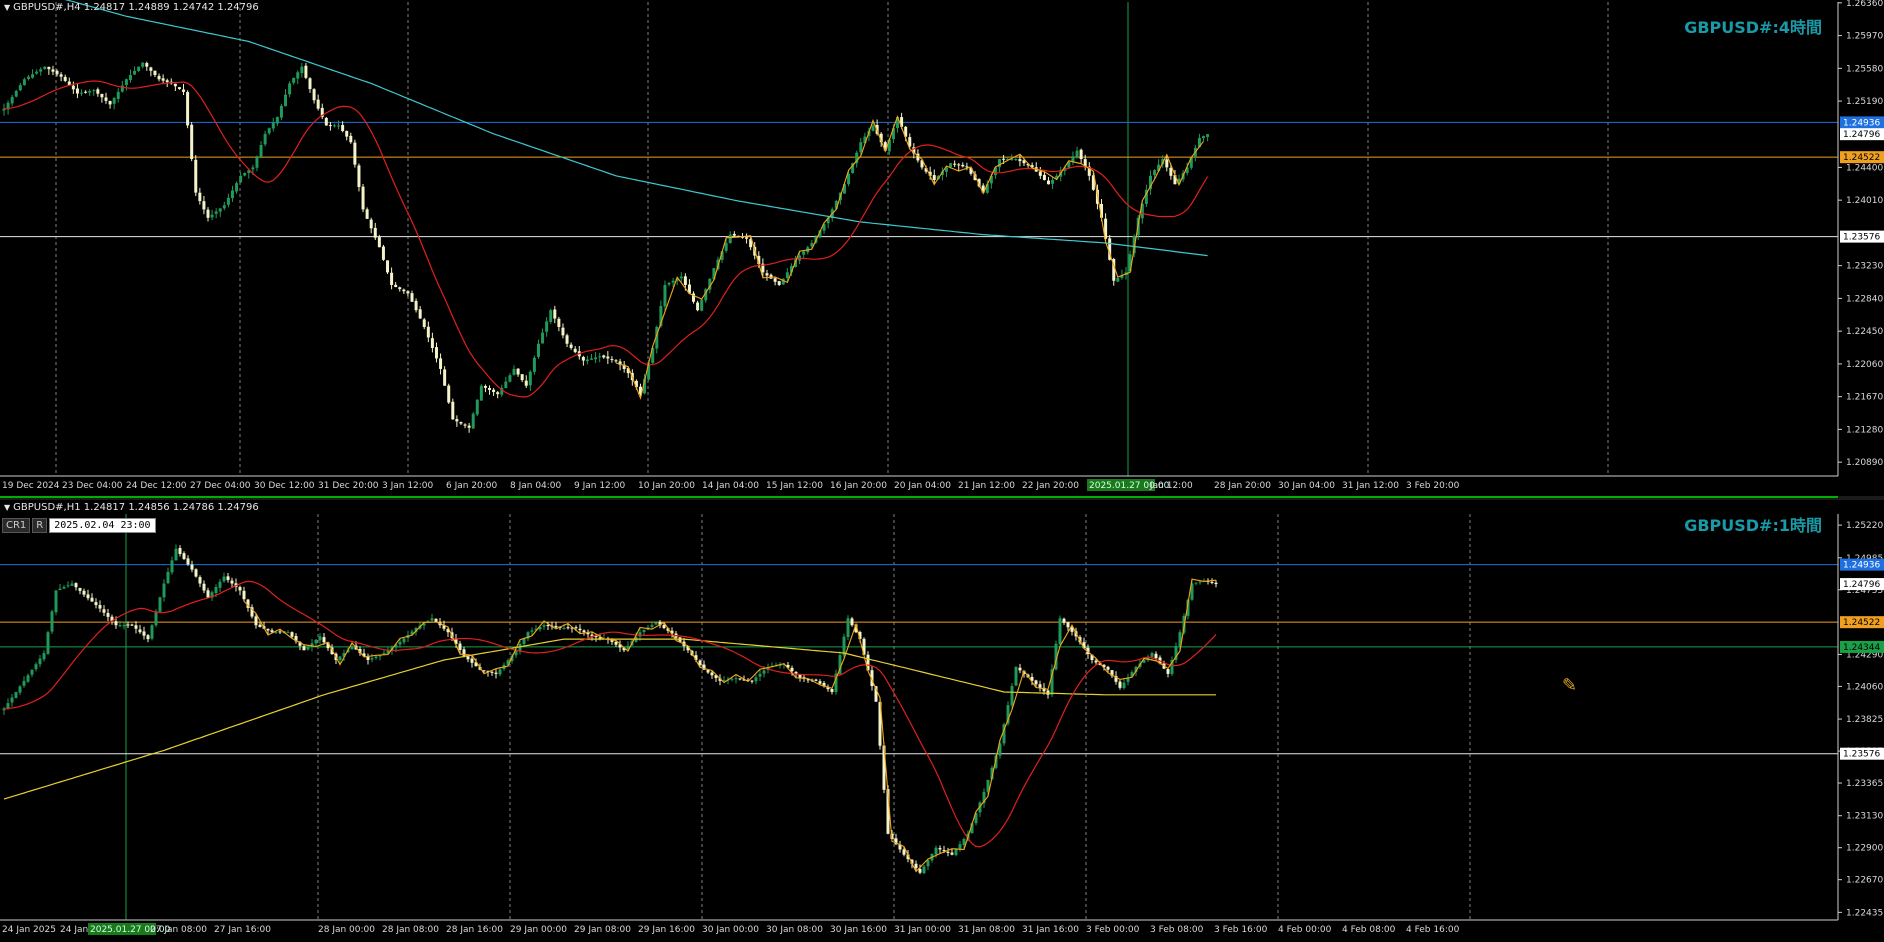 This screenshot has width=1884, height=942. I want to click on time-tick-label: 24 Jan, so click(74, 930).